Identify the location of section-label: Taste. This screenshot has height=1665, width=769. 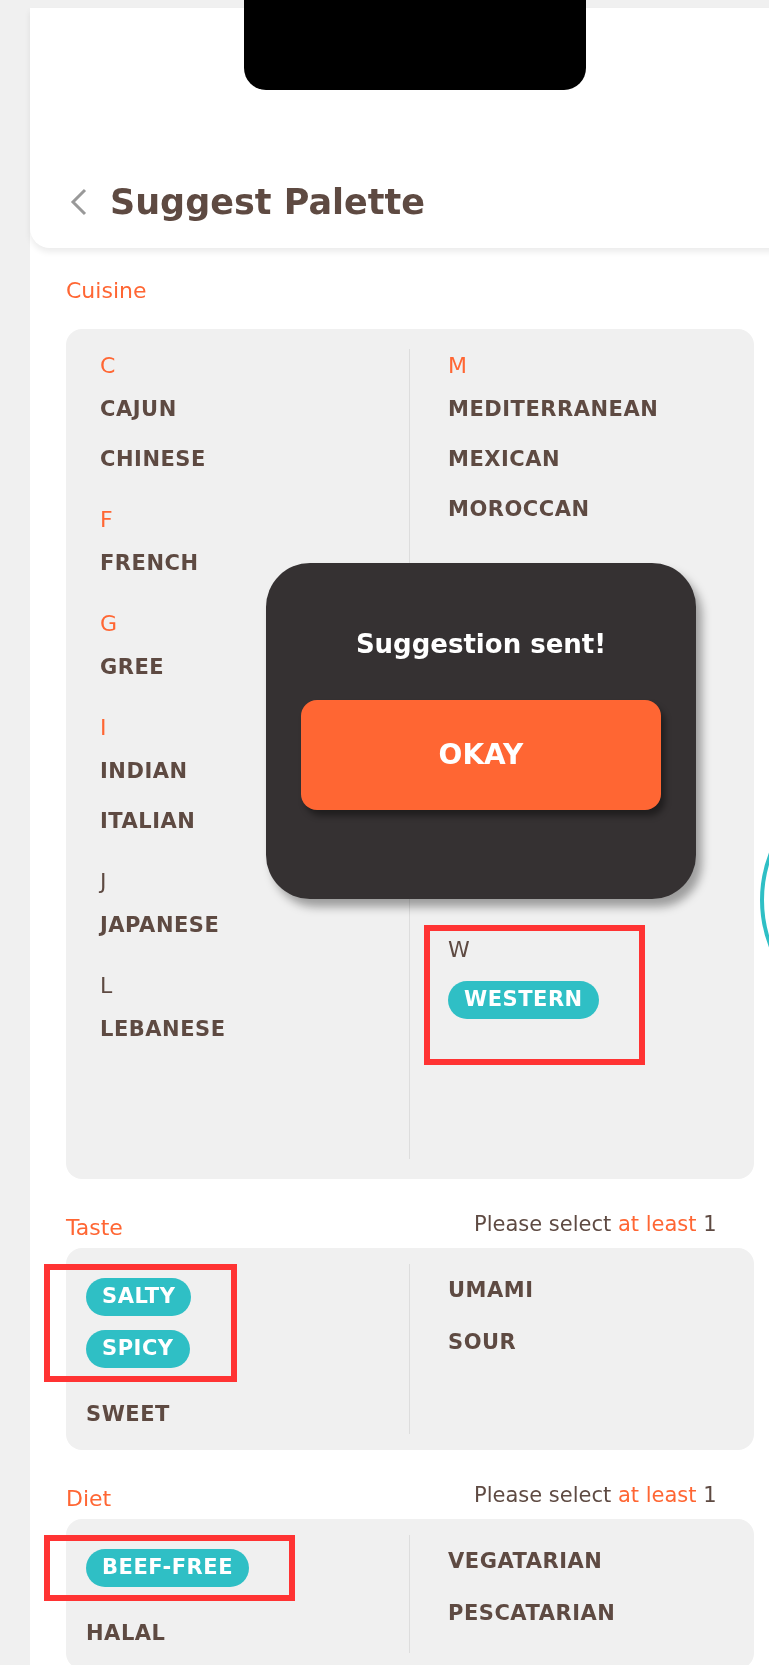
(94, 1228).